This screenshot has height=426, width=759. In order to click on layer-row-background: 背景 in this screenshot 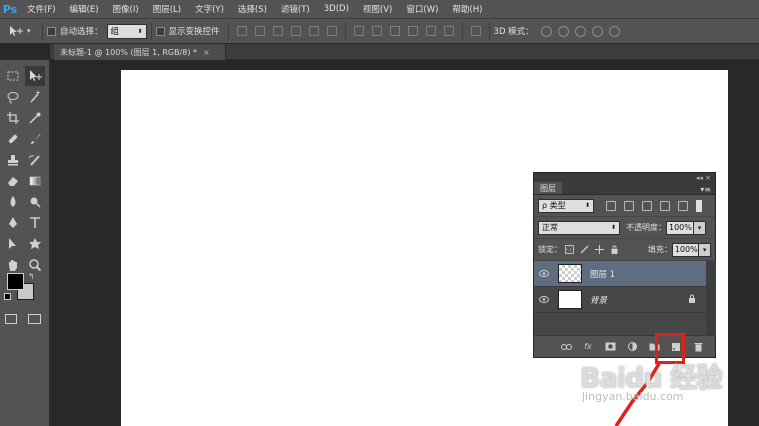, I will do `click(620, 300)`.